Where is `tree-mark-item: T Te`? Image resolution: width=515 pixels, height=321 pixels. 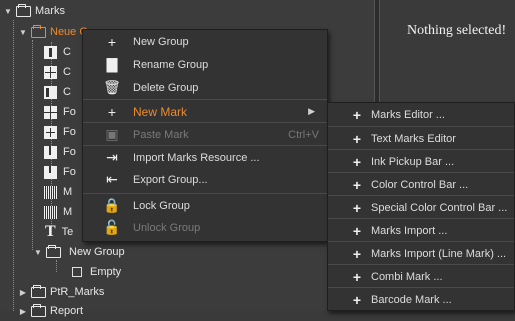
tree-mark-item: T Te is located at coordinates (58, 232).